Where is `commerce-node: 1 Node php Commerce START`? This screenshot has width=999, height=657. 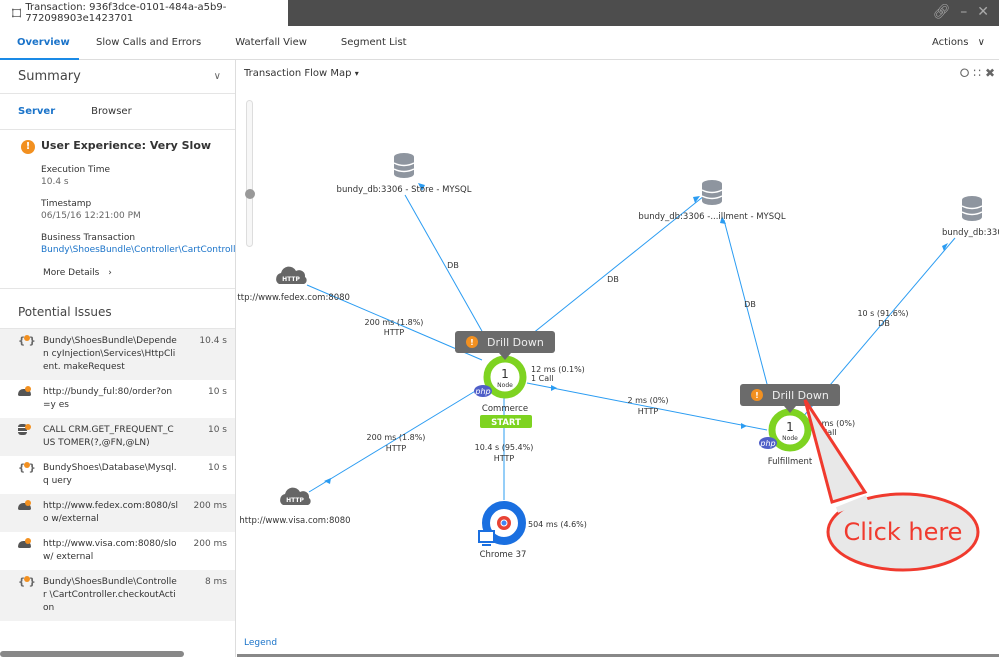
commerce-node: 1 Node php Commerce START is located at coordinates (503, 391).